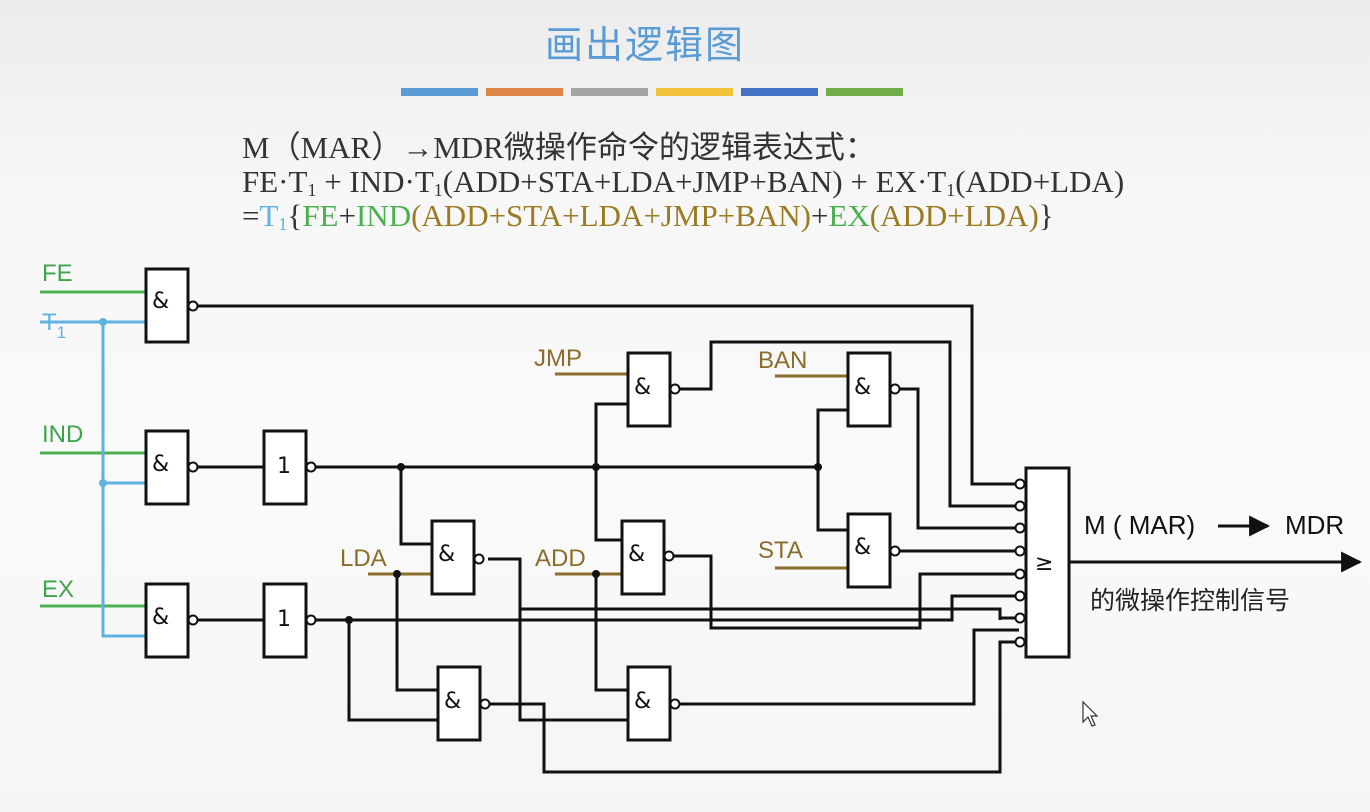 This screenshot has height=812, width=1370. What do you see at coordinates (560, 558) in the screenshot?
I see `input-label-add: ADD` at bounding box center [560, 558].